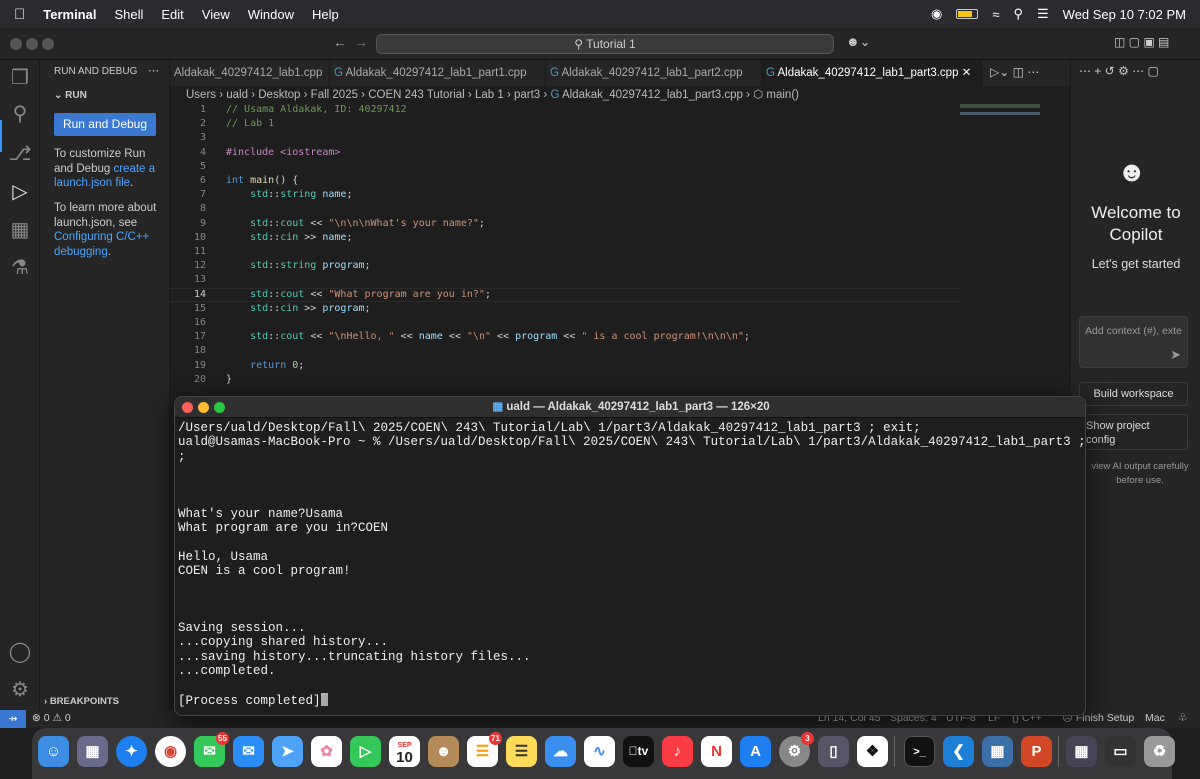 The image size is (1200, 779). What do you see at coordinates (1141, 42) in the screenshot?
I see `layout-controls-icon: ◫ ▢ ▣ ▤` at bounding box center [1141, 42].